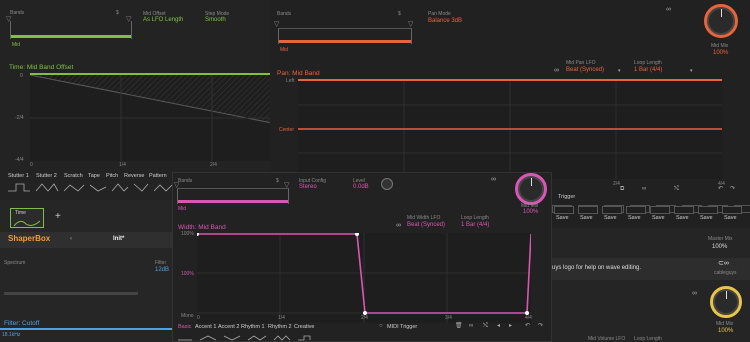  I want to click on tab-stutter-2: Stutter 2, so click(46, 176).